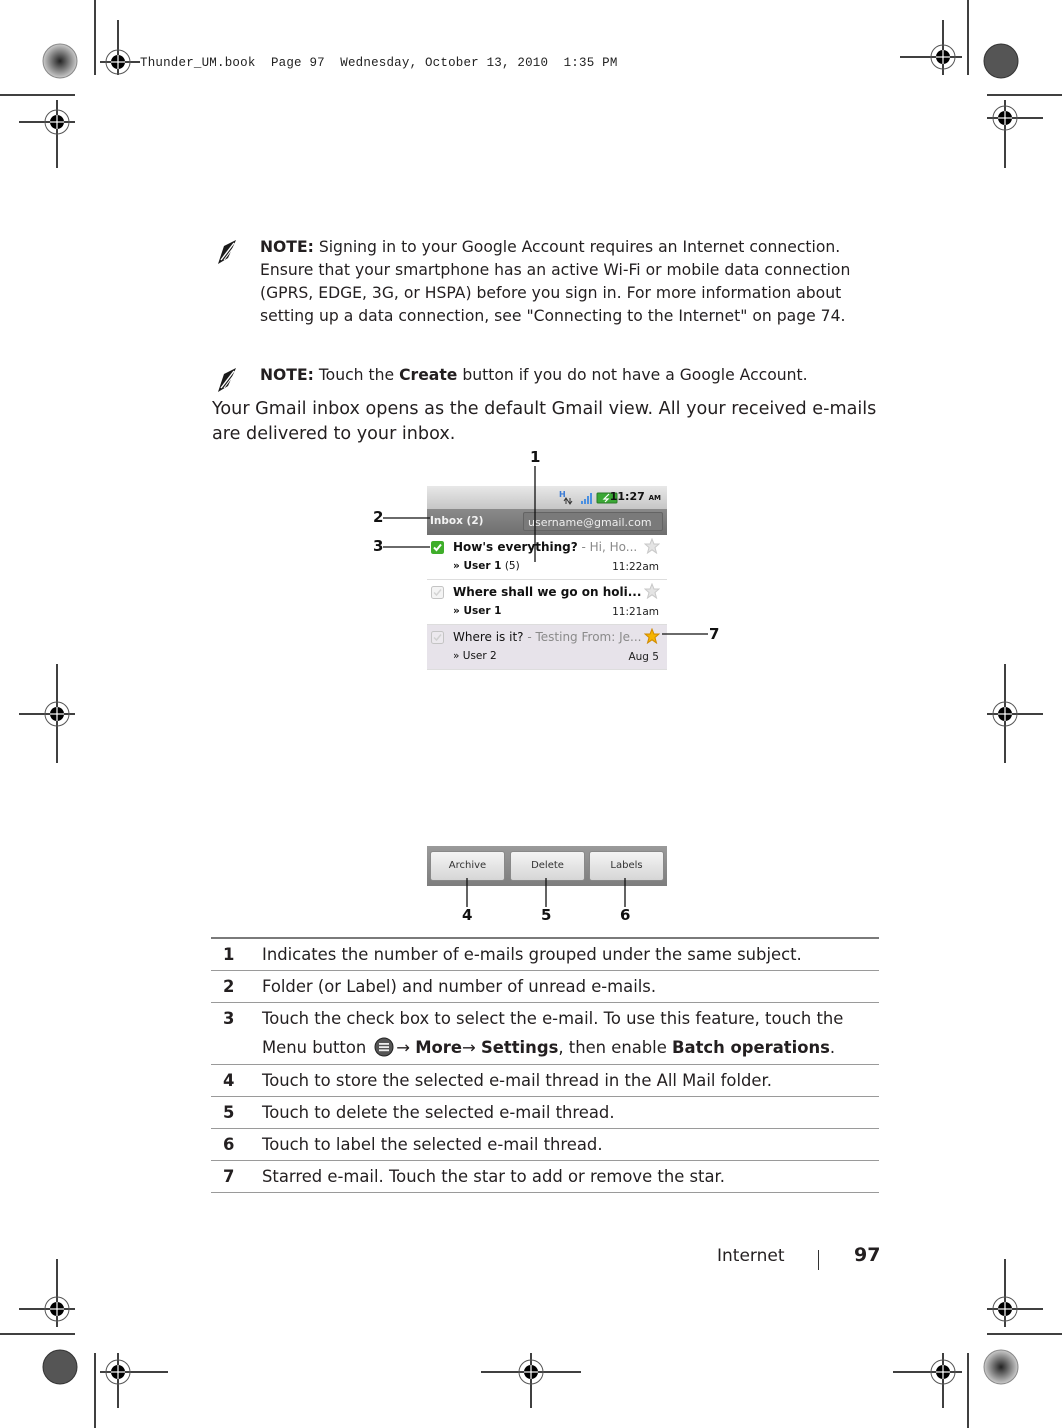 Image resolution: width=1062 pixels, height=1428 pixels. I want to click on batch-operations-keyword: Batch operations, so click(751, 1047).